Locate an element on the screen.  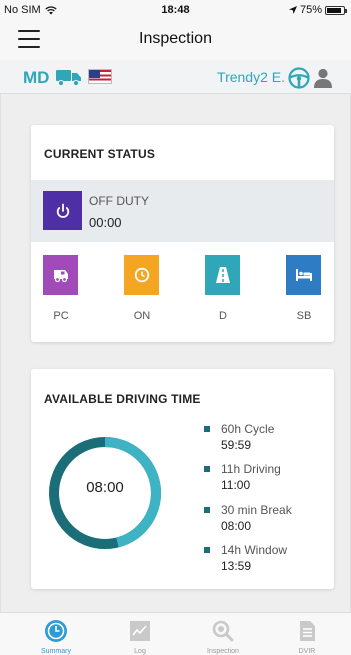
driving-time-value: 08:00 is located at coordinates (105, 487).